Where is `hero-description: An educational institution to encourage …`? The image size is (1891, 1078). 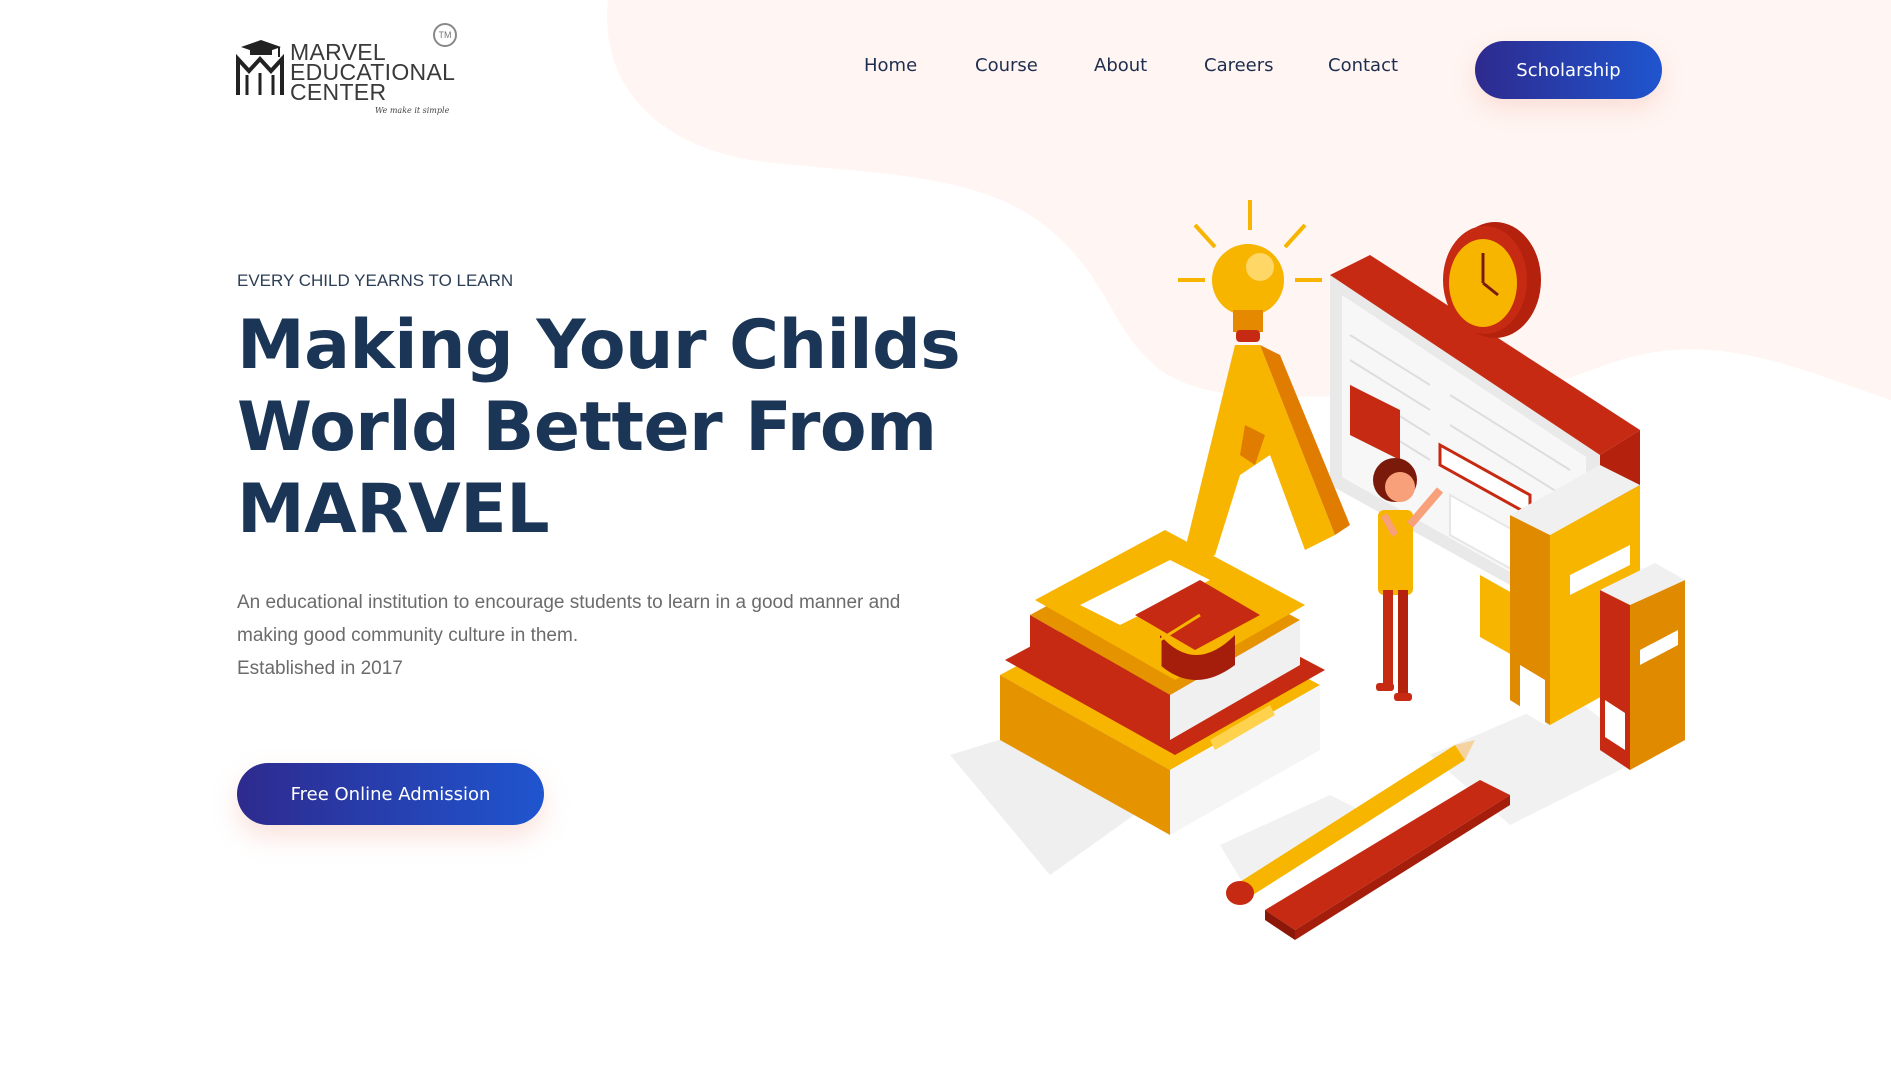
hero-description: An educational institution to encourage … is located at coordinates (587, 635).